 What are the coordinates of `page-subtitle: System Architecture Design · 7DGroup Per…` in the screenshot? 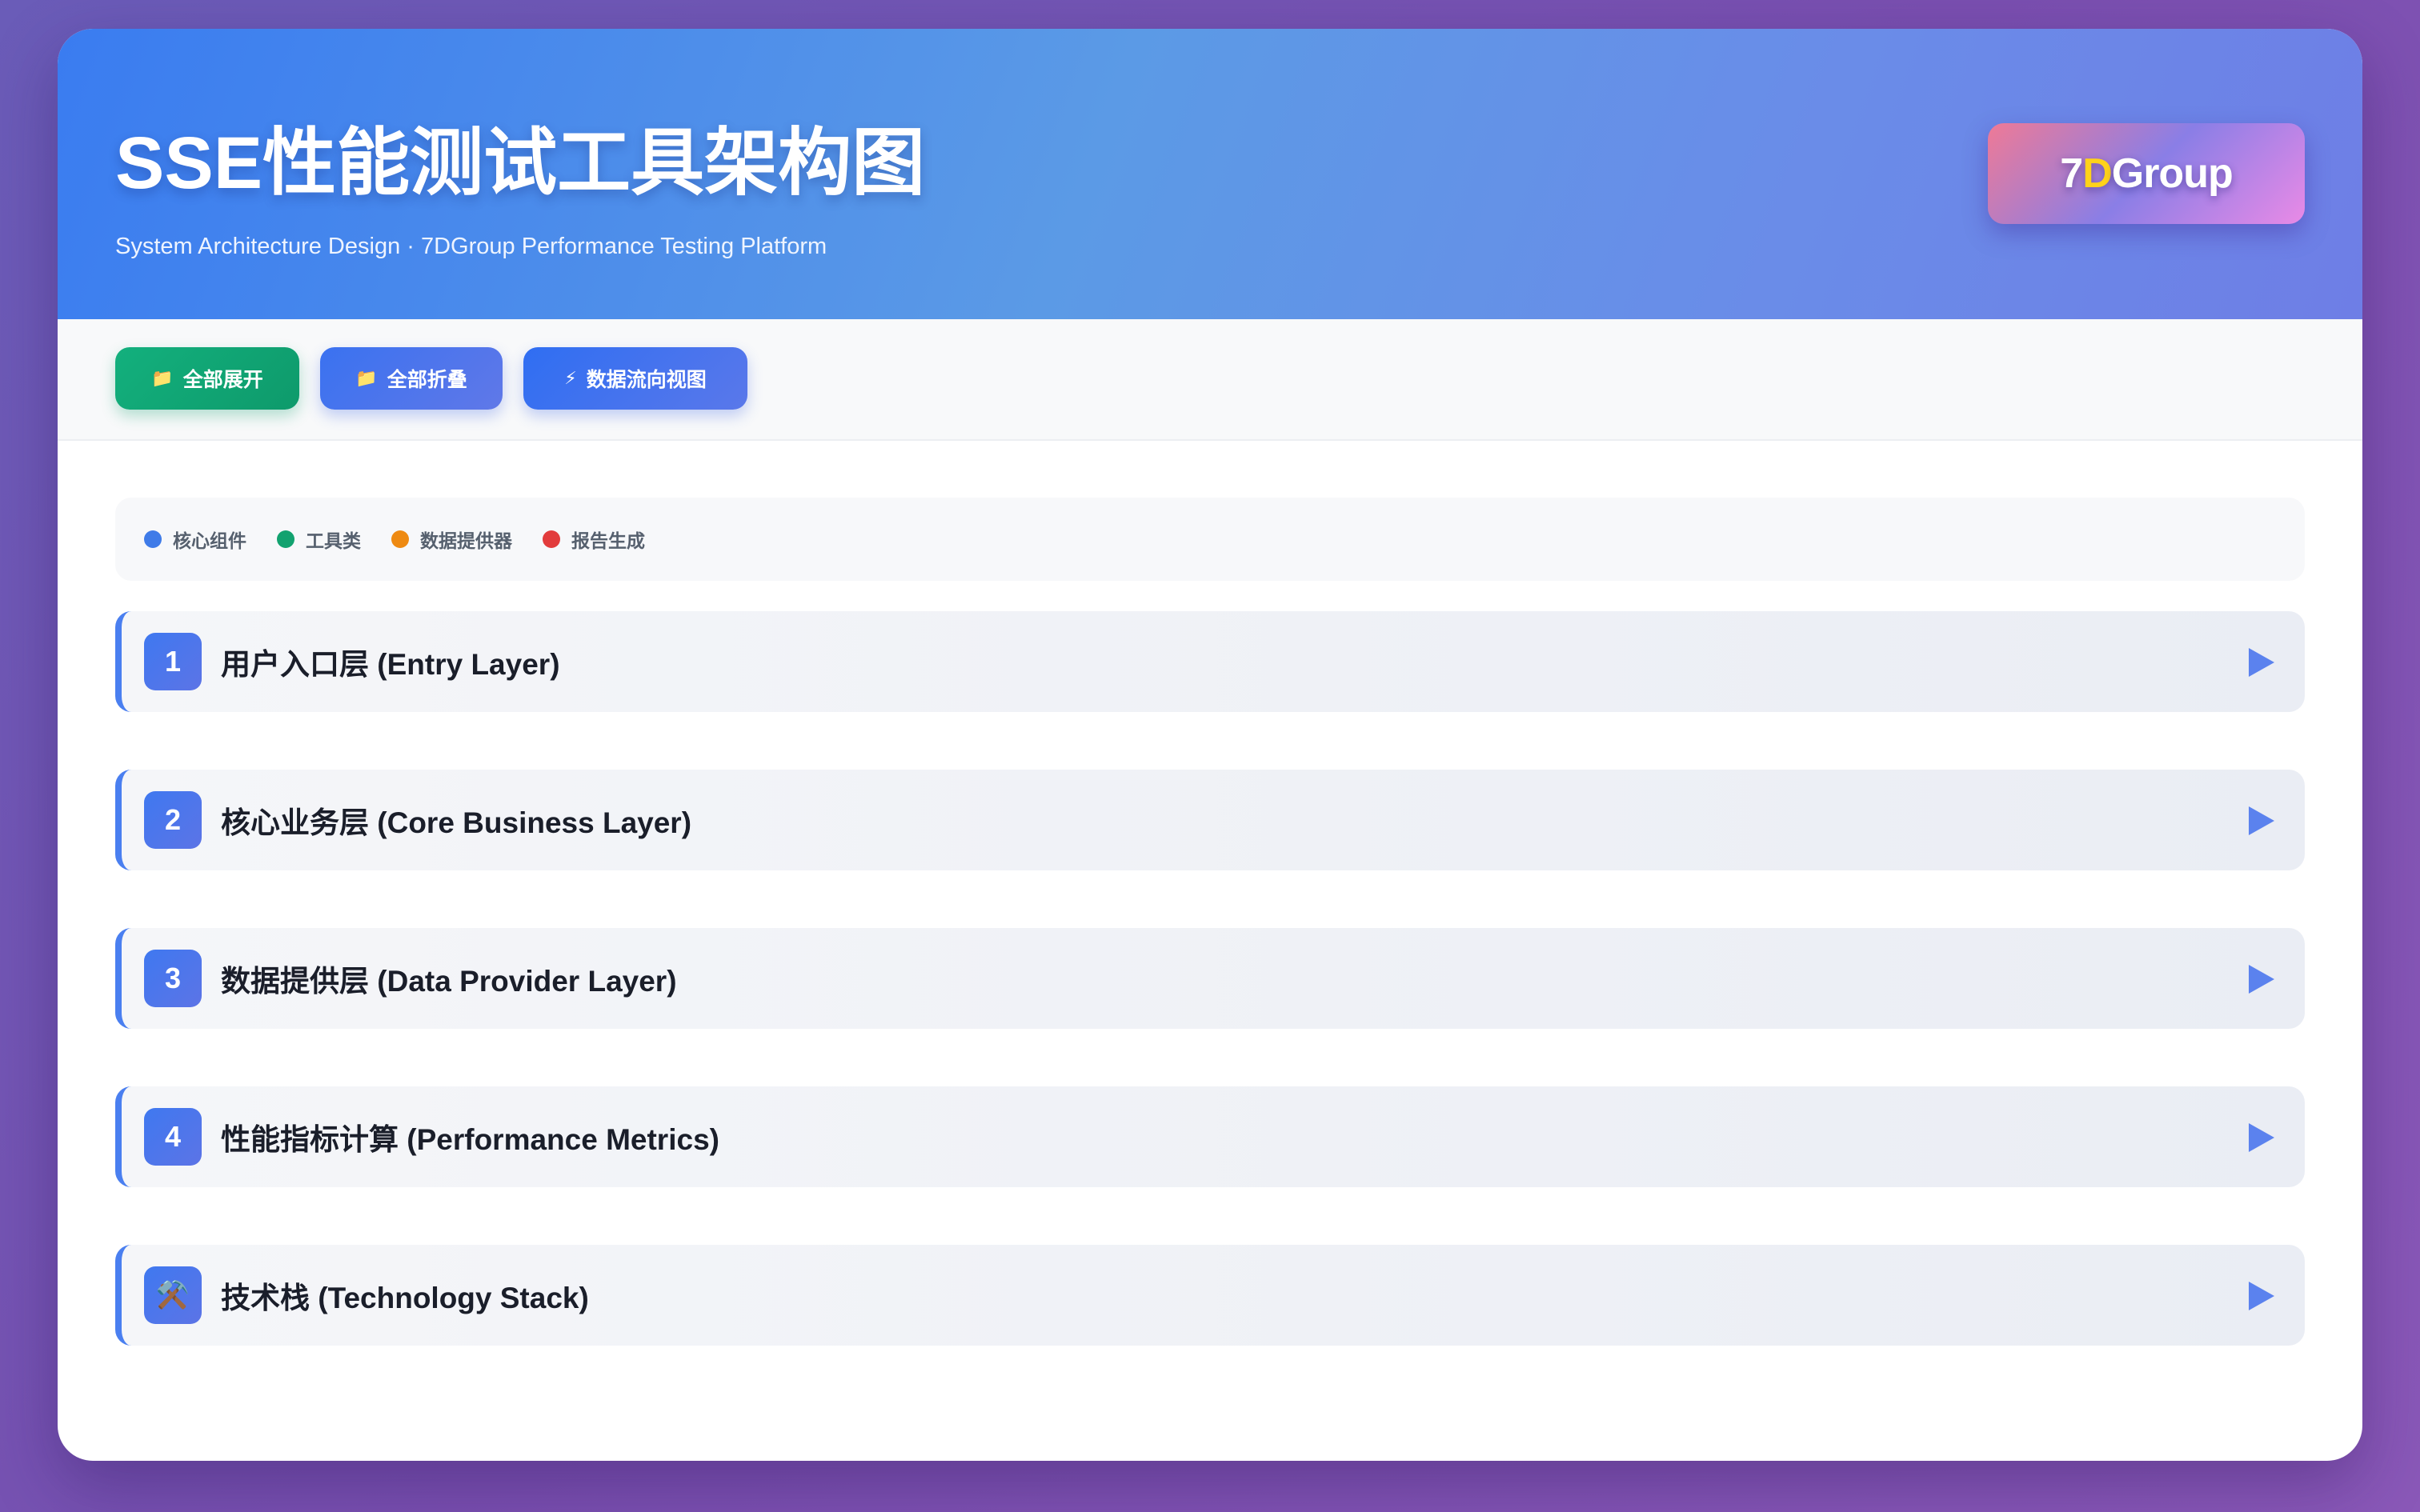 It's located at (471, 246).